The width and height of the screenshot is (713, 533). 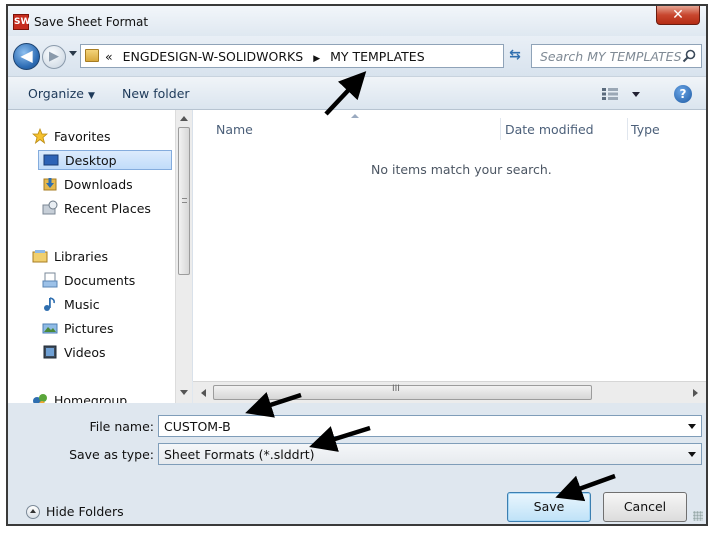 I want to click on close-button: ✕, so click(x=678, y=15).